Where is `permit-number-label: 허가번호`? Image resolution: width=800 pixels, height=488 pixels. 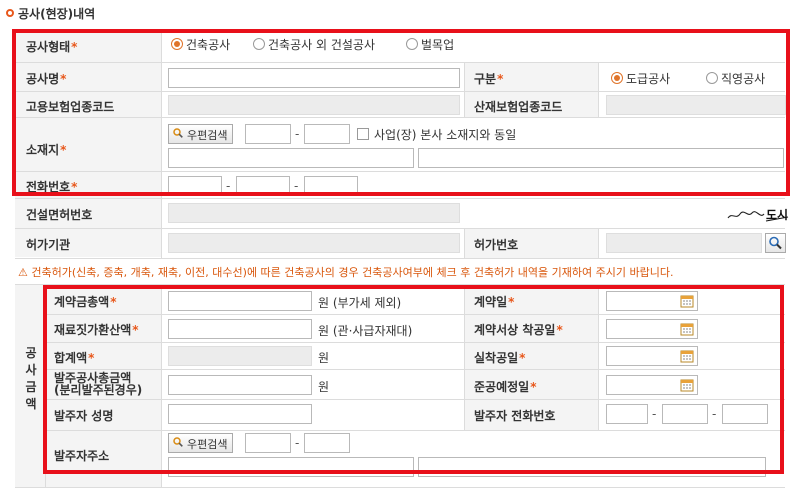
permit-number-label: 허가번호 is located at coordinates (496, 245).